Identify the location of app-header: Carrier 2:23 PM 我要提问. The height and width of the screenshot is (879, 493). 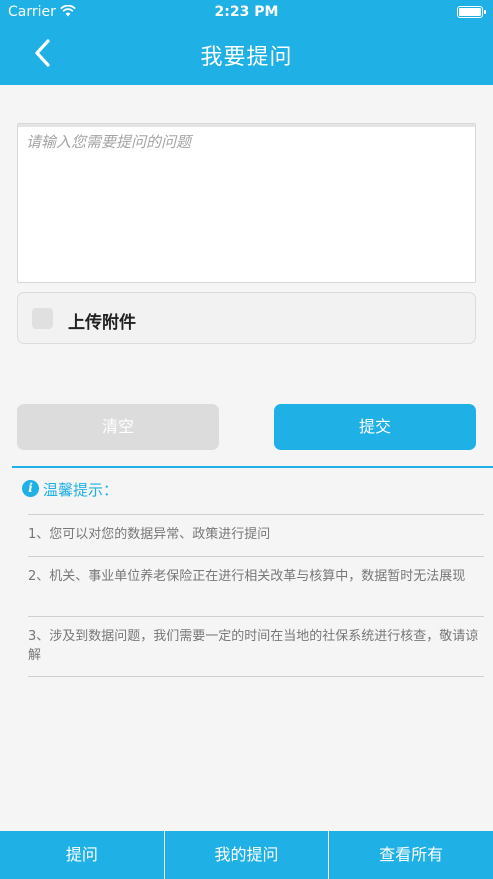
(246, 42).